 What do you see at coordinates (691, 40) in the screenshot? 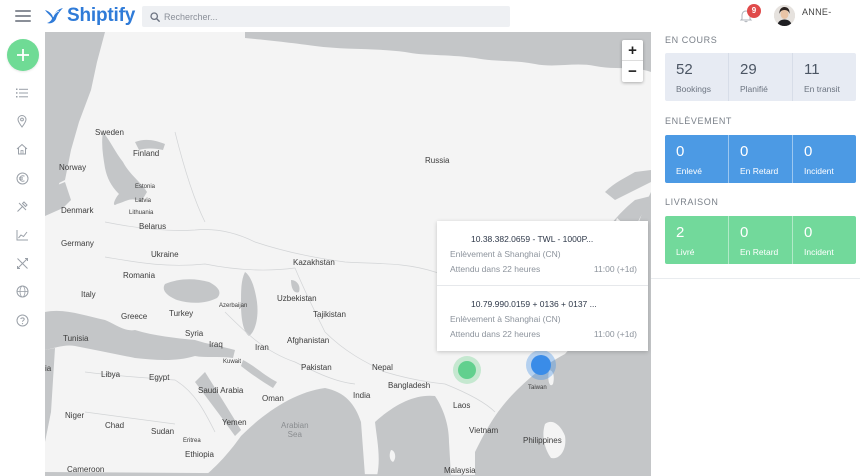
I see `section-title-en-cours: EN COURS` at bounding box center [691, 40].